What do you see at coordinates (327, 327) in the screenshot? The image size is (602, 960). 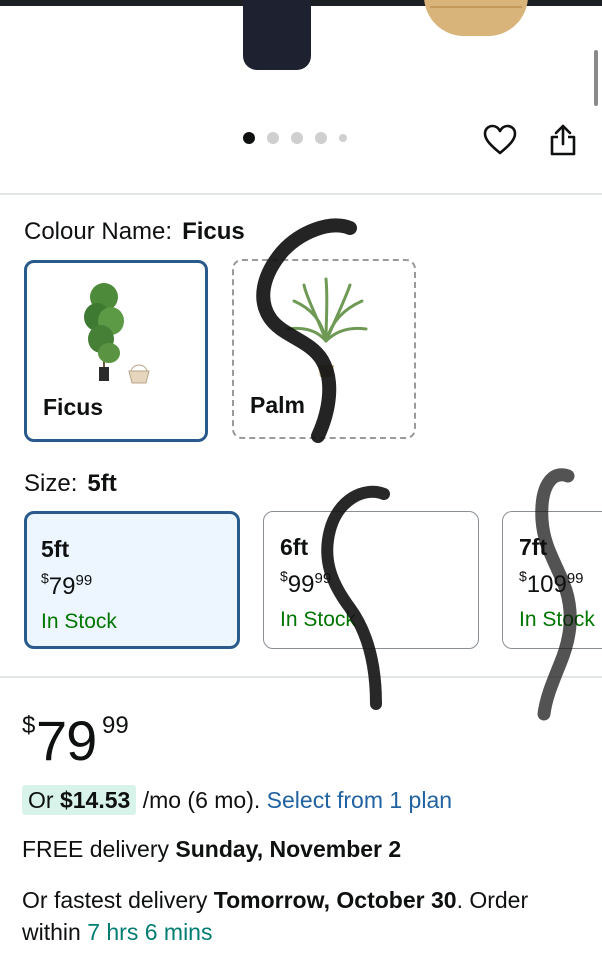 I see `palm-plant-image` at bounding box center [327, 327].